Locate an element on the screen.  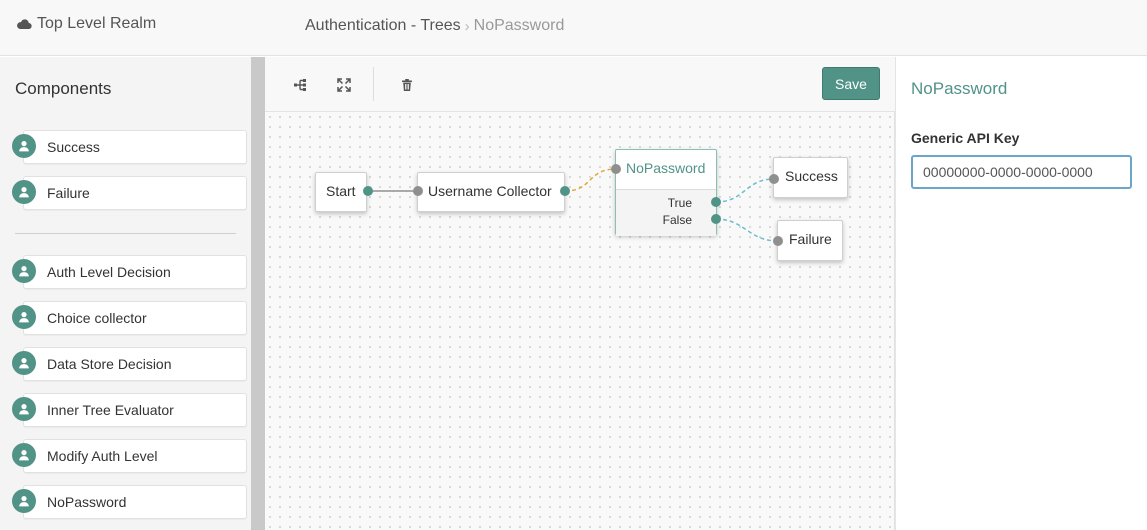
realm-selector: Top Level Realm is located at coordinates (86, 24).